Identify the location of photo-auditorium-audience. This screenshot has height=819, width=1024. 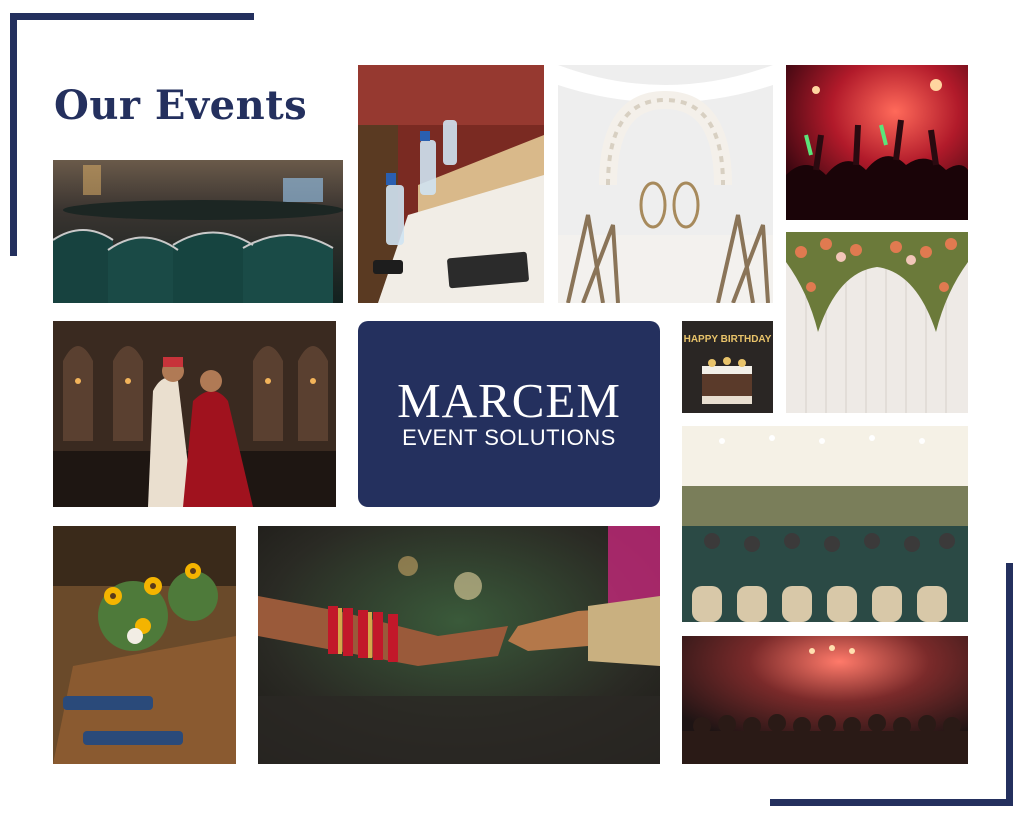
(825, 700).